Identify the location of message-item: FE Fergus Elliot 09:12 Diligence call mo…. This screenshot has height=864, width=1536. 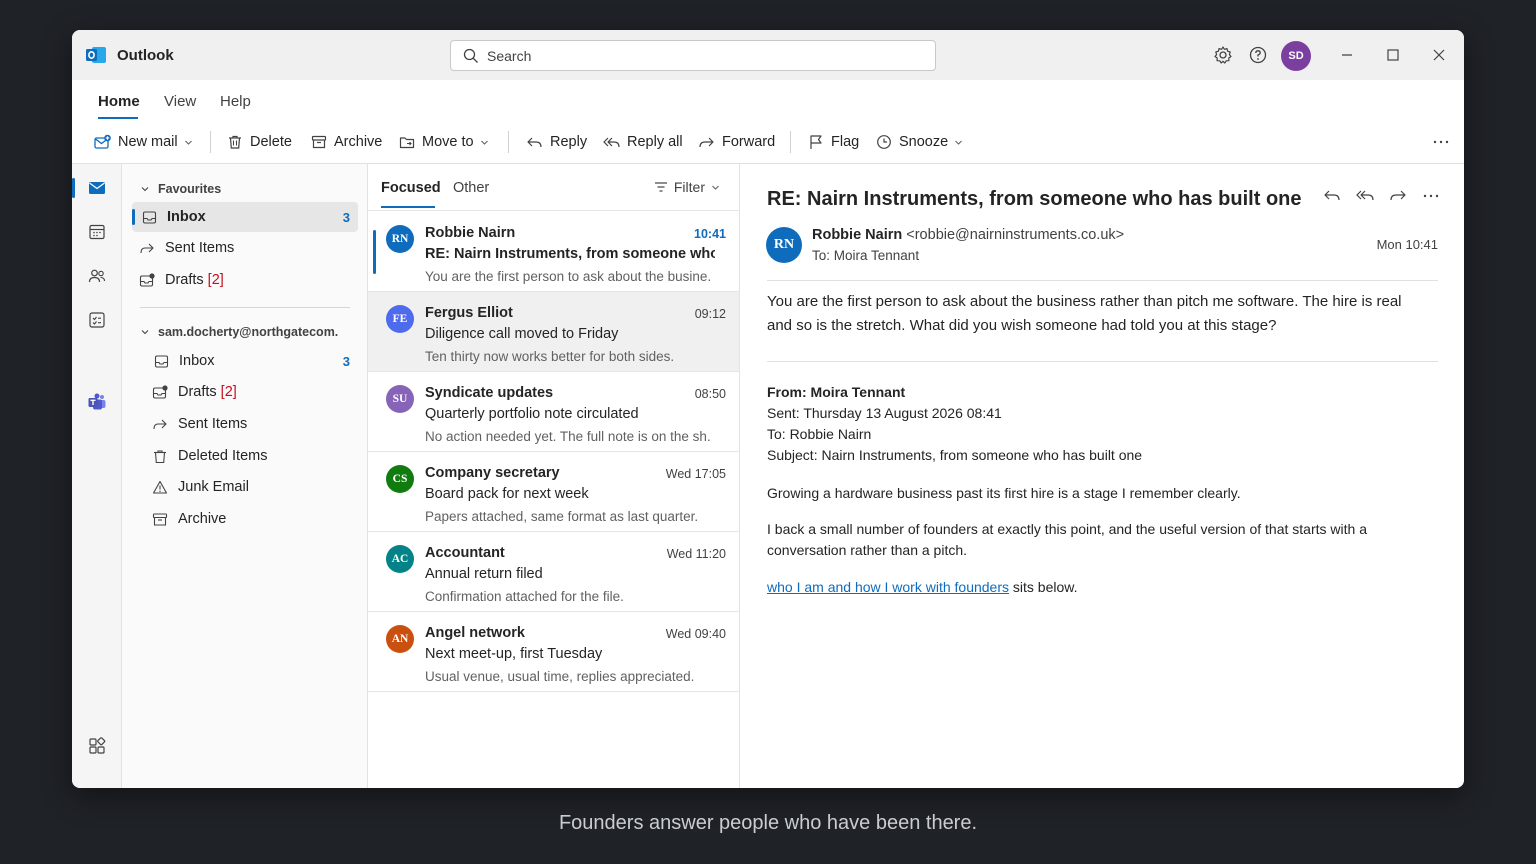
(553, 332).